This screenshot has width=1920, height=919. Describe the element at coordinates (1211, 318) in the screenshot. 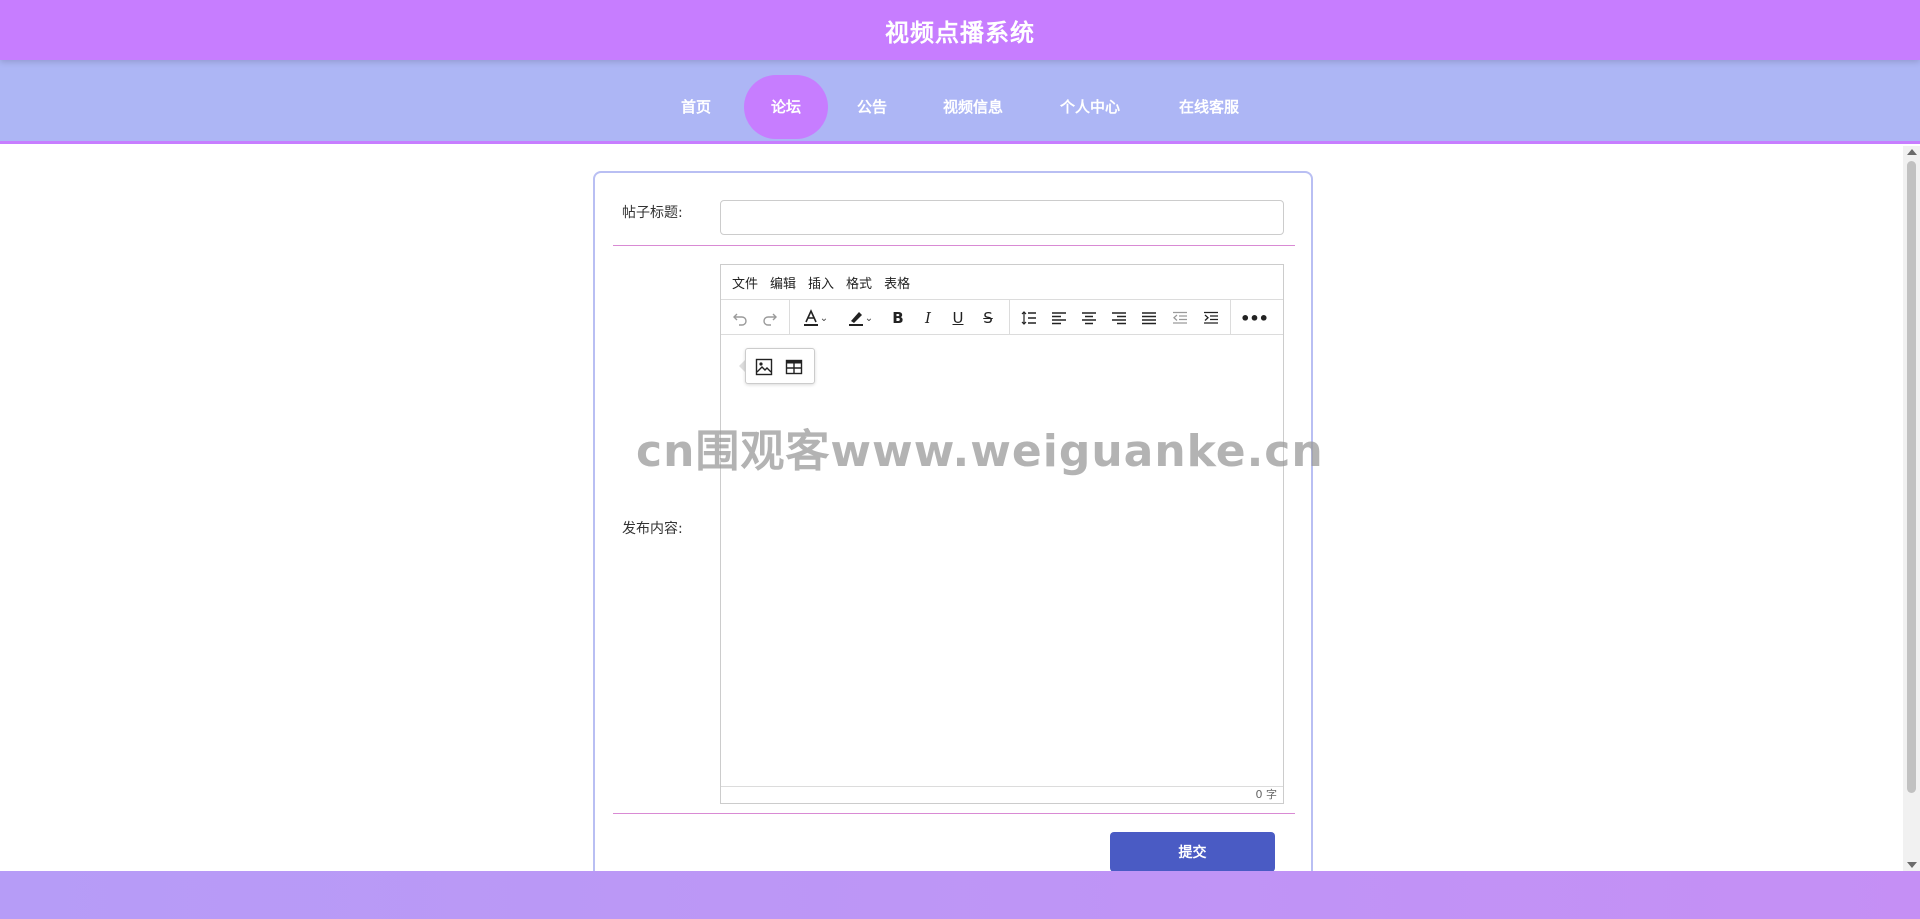

I see `indent-icon` at that location.